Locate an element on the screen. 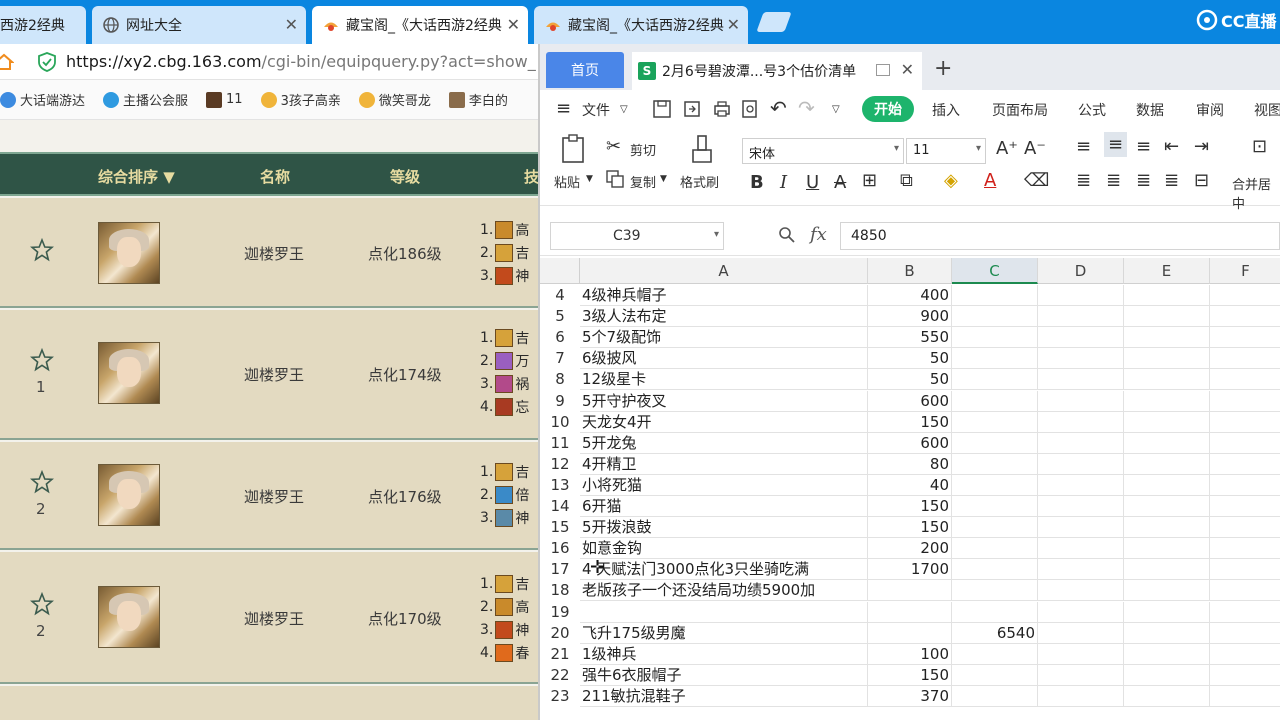 The height and width of the screenshot is (720, 1280). listing-row: 1 迦楼罗王 点化174级 1. 吉 2. 万 3. 祸 4. 忘 is located at coordinates (270, 375).